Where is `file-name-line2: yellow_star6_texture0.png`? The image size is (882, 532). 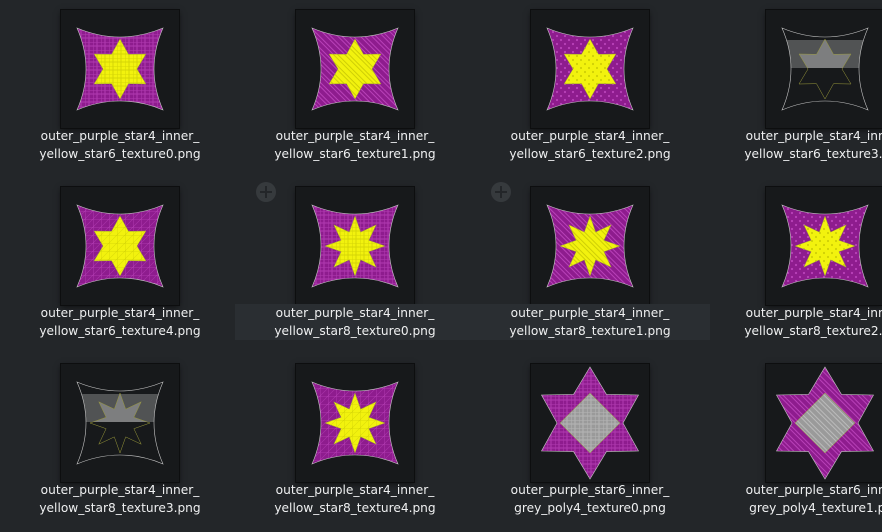
file-name-line2: yellow_star6_texture0.png is located at coordinates (120, 154).